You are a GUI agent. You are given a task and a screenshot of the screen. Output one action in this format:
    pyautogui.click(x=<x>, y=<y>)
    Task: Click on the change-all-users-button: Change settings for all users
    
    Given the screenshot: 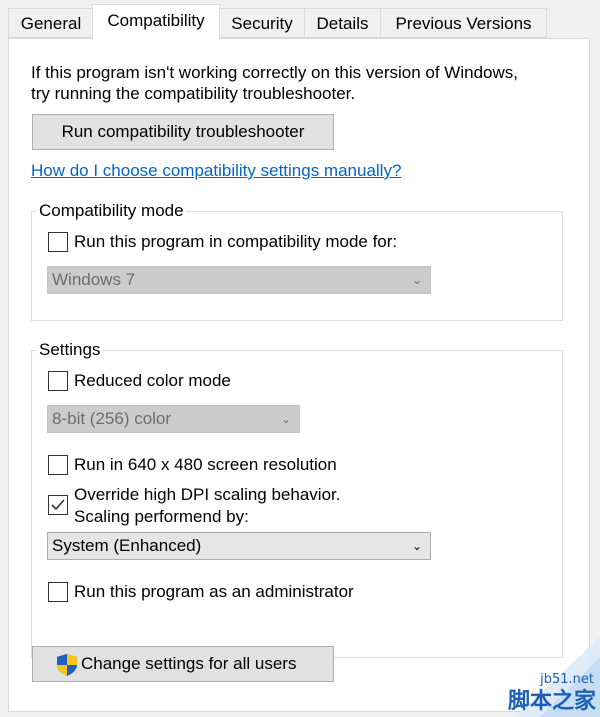 What is the action you would take?
    pyautogui.click(x=183, y=664)
    